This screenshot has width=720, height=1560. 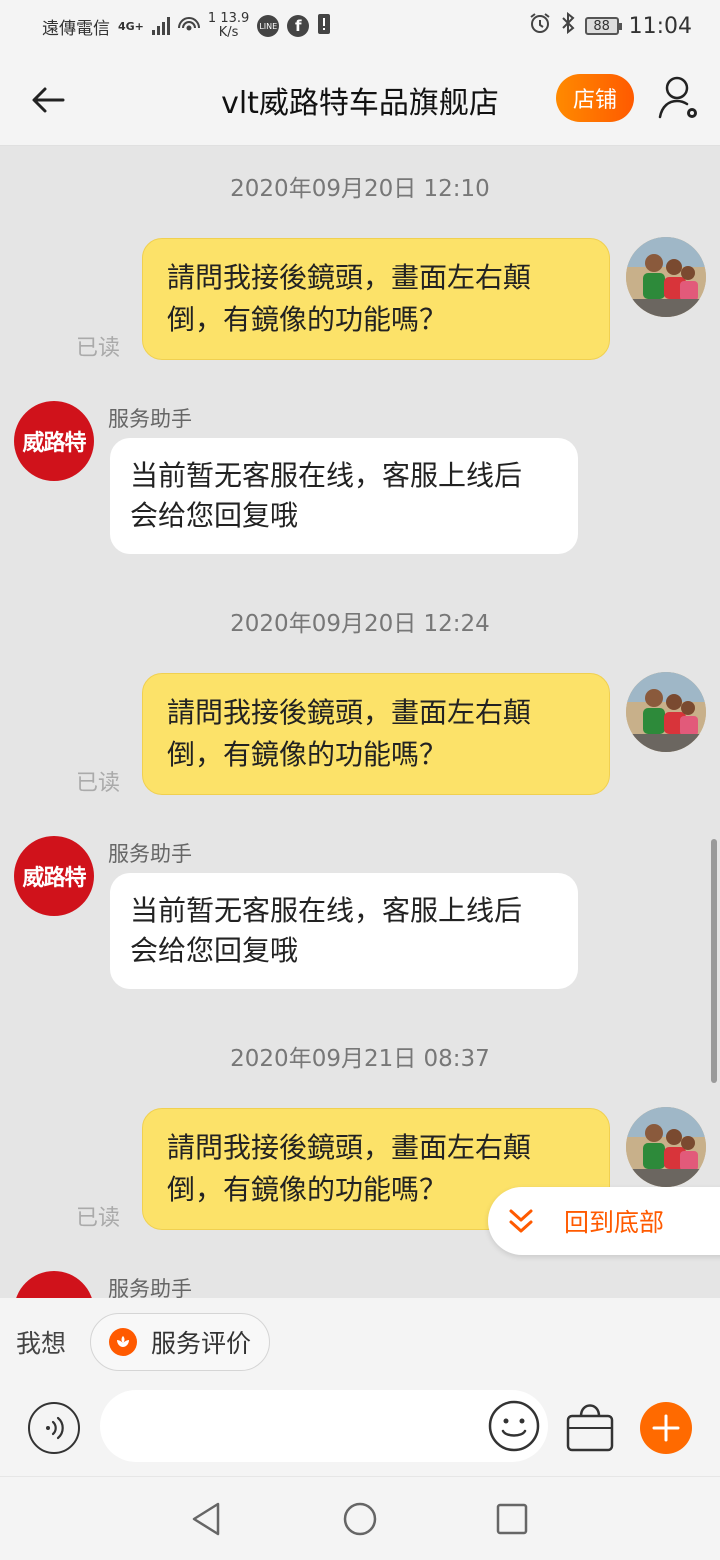 I want to click on back-button, so click(x=48, y=100).